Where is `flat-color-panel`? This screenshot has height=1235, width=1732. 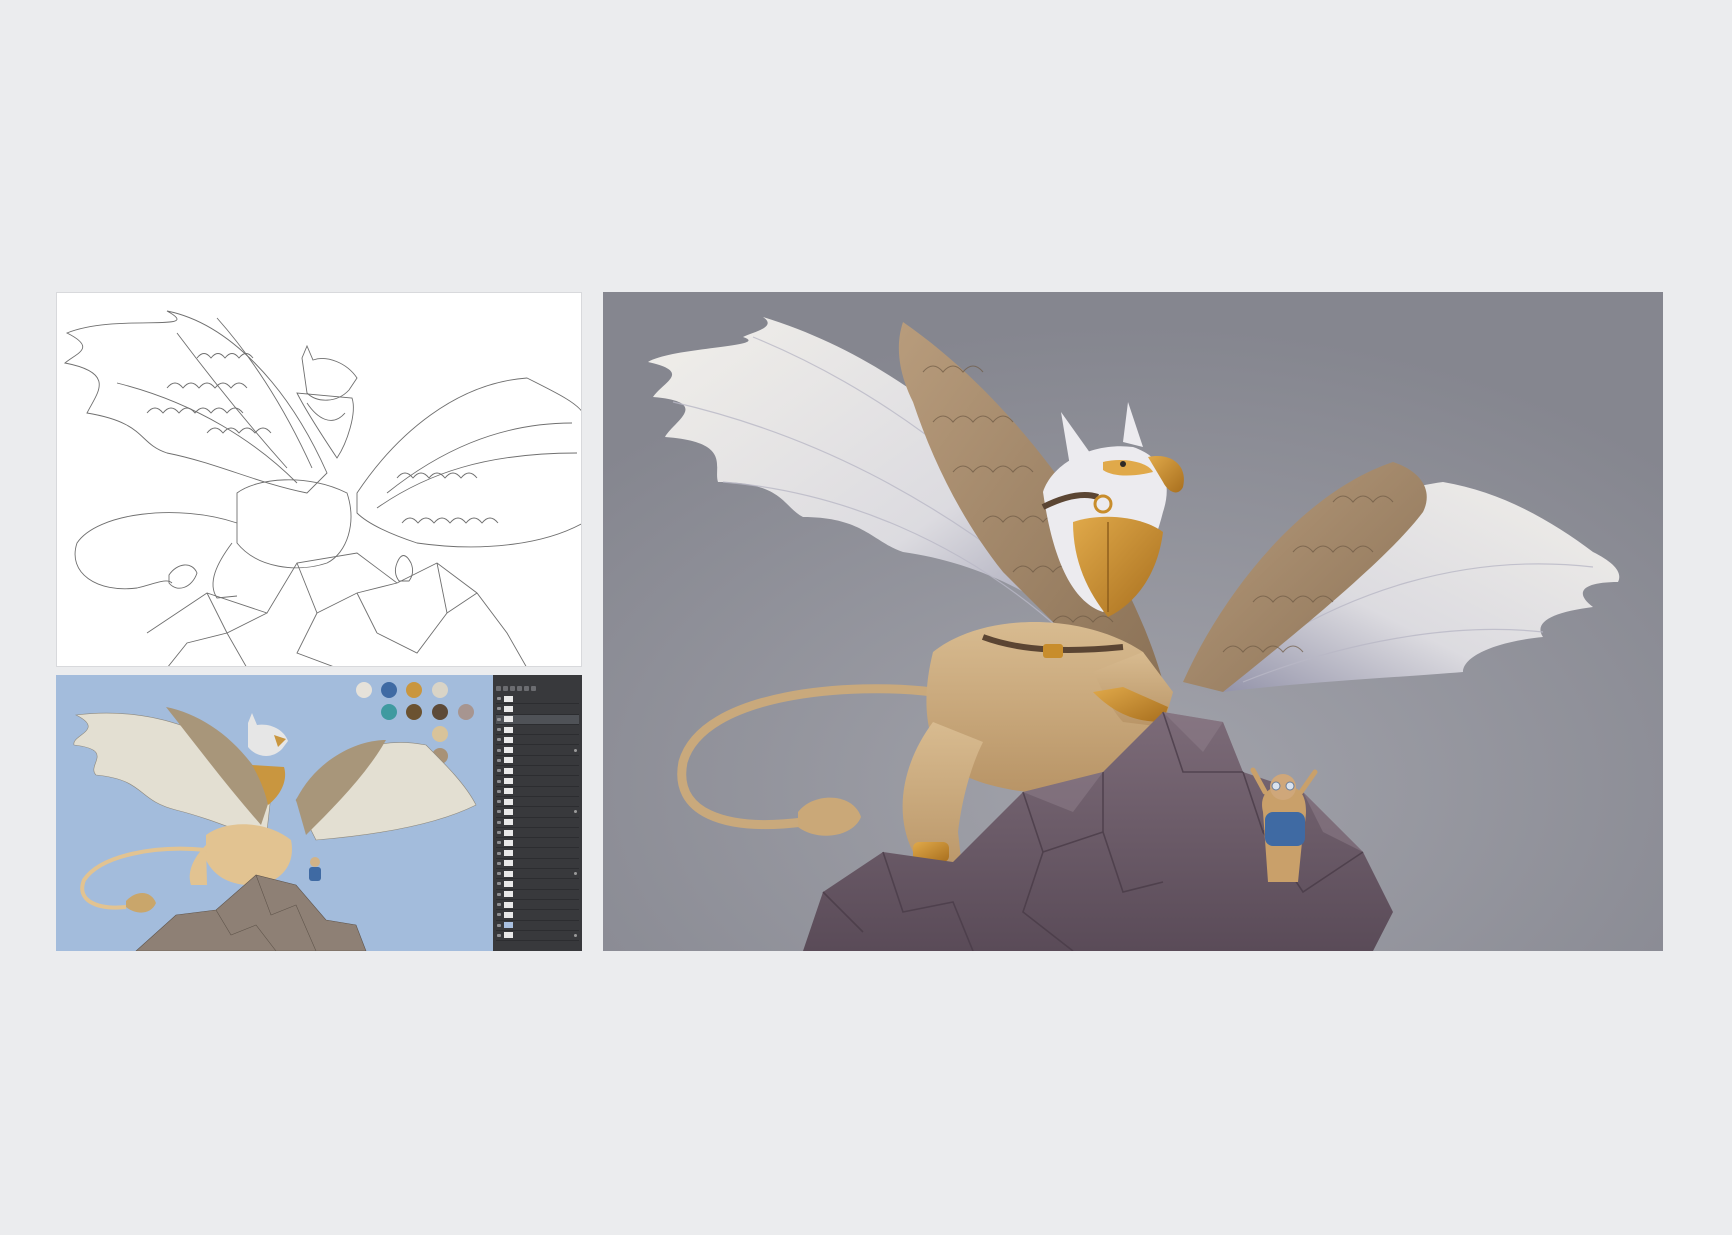
flat-color-panel is located at coordinates (319, 813).